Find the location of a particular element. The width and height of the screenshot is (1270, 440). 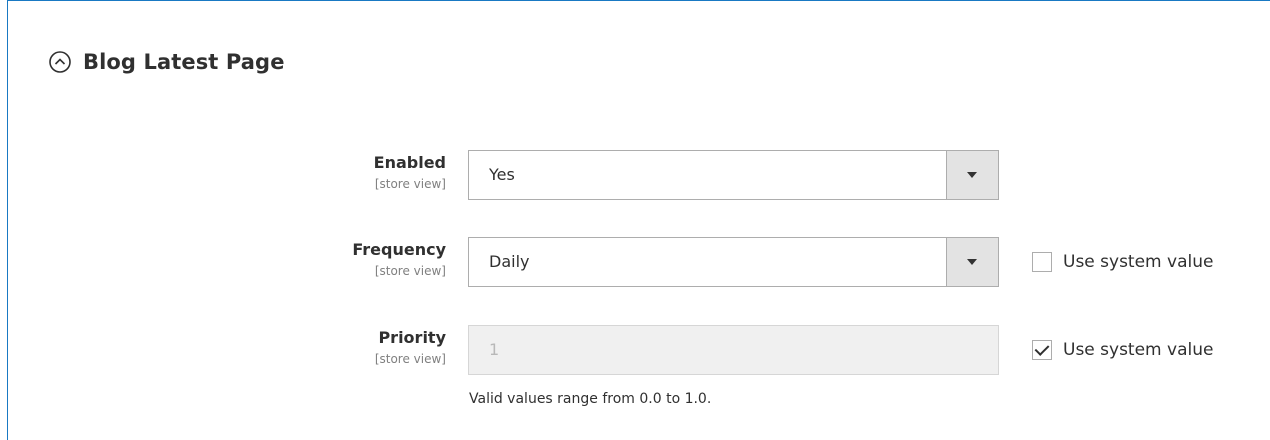

section-title: Blog Latest Page is located at coordinates (184, 62).